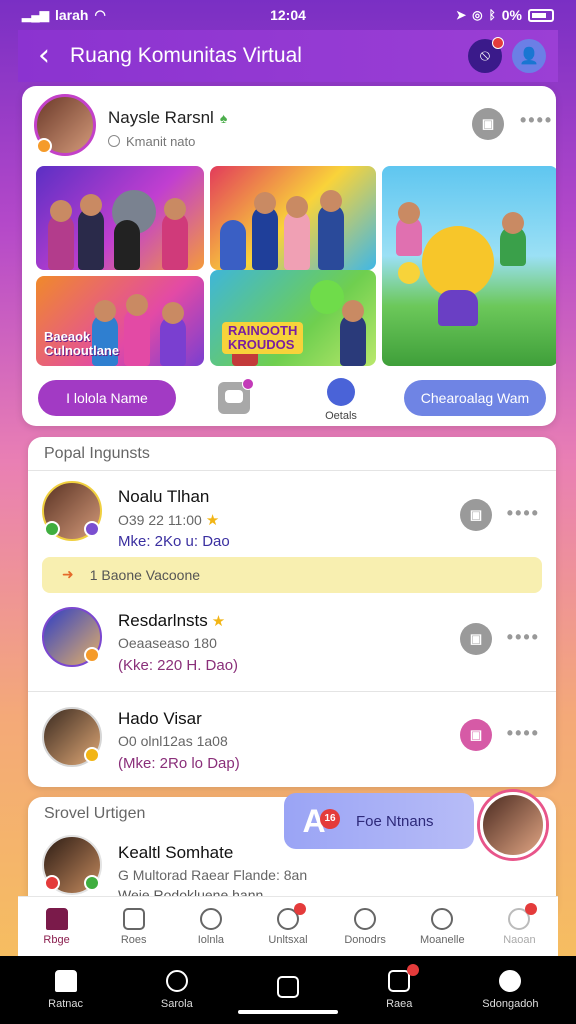 The height and width of the screenshot is (1024, 576). What do you see at coordinates (263, 338) in the screenshot?
I see `tile-caption: RAINOOTH KROUDOS` at bounding box center [263, 338].